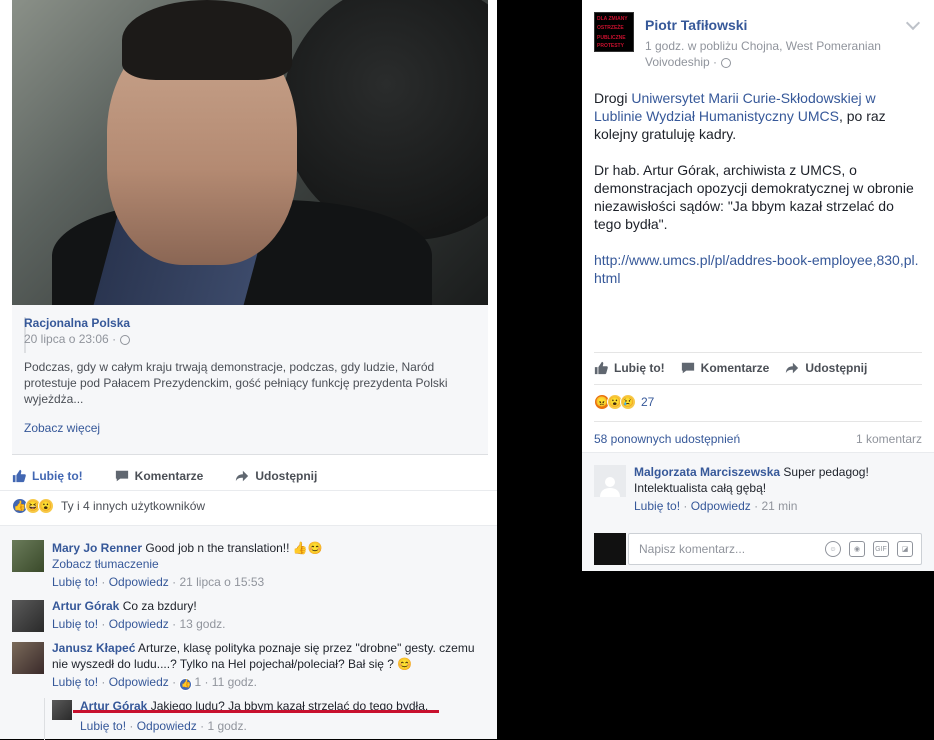 This screenshot has height=740, width=934. Describe the element at coordinates (44, 719) in the screenshot. I see `reply-thread-line` at that location.